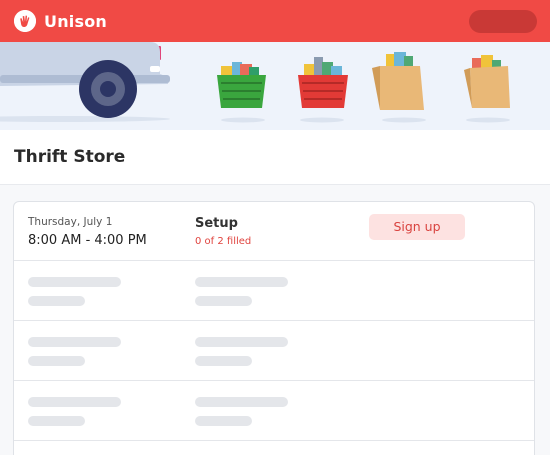 This screenshot has height=455, width=550. I want to click on top-bar: Unison, so click(275, 21).